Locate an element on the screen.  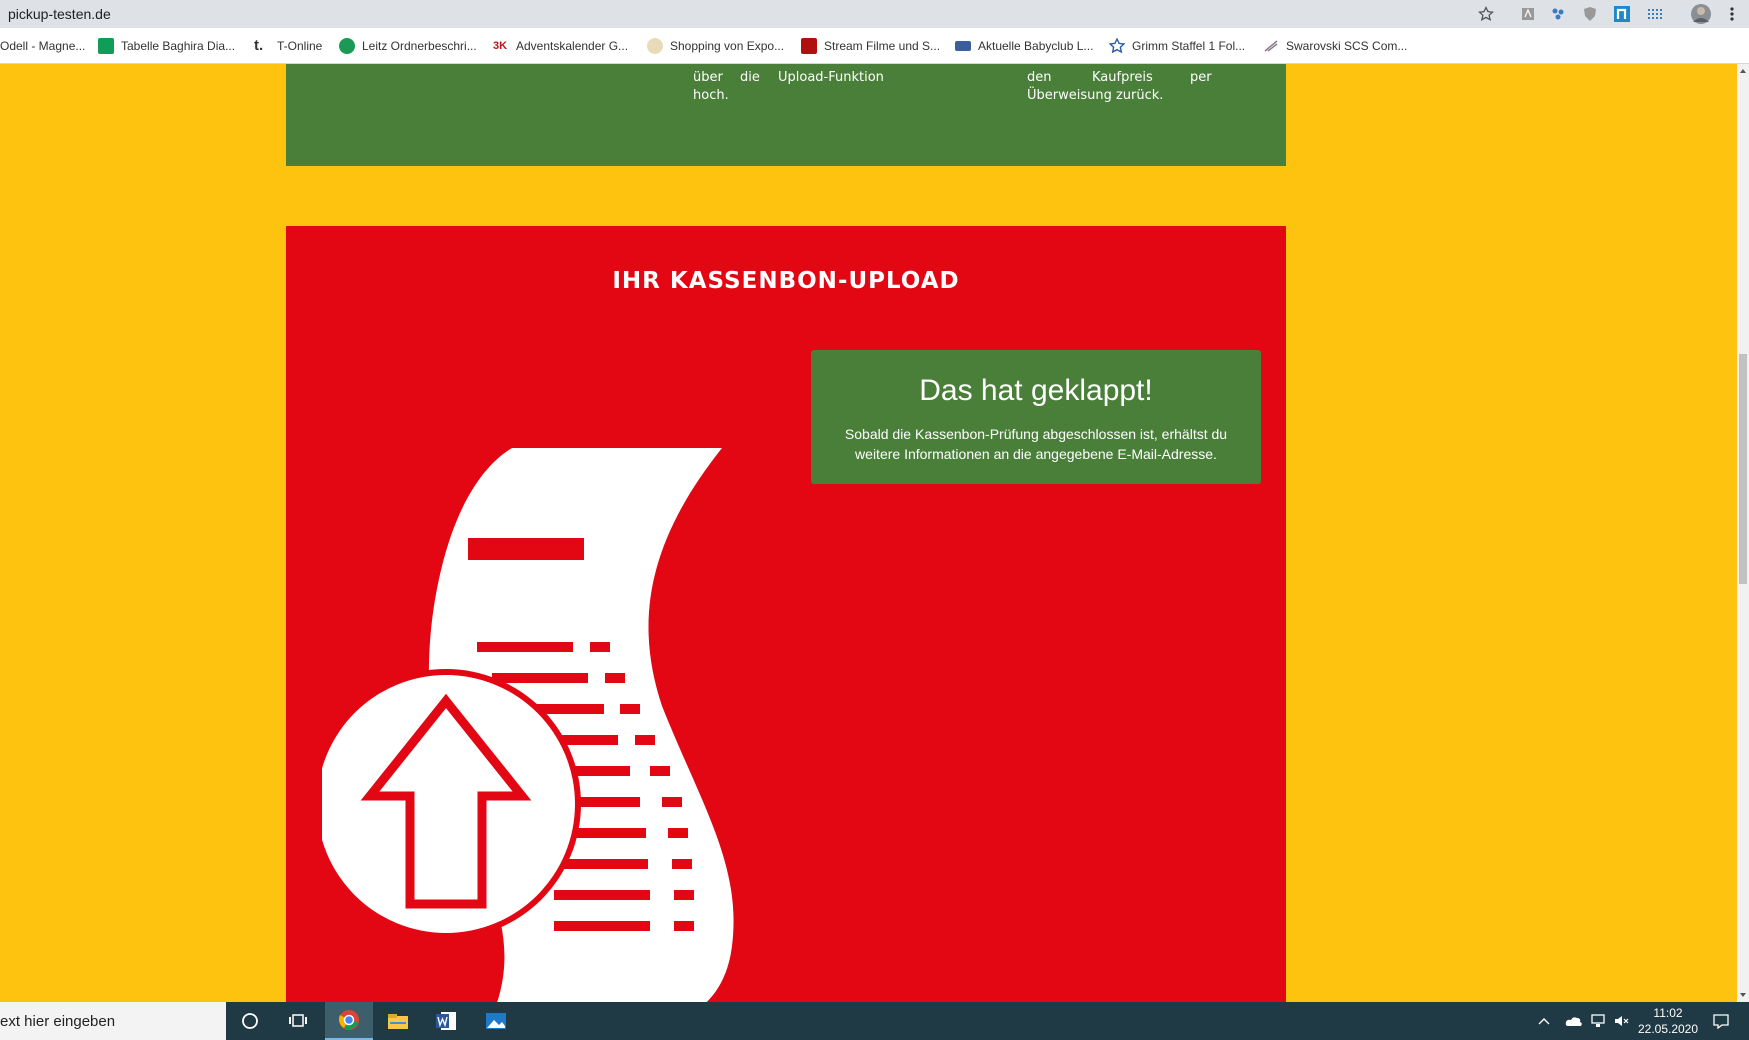
step-text: Upload-Funktion is located at coordinates (831, 77).